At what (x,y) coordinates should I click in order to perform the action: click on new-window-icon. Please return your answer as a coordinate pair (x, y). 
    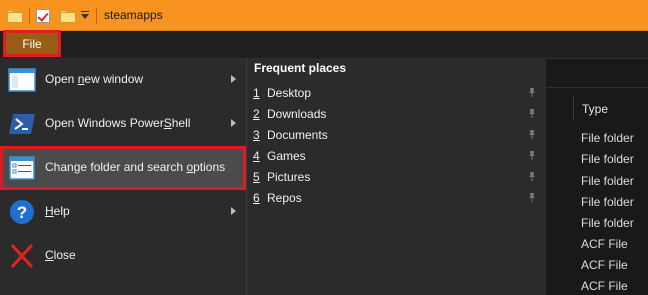
    Looking at the image, I should click on (22, 80).